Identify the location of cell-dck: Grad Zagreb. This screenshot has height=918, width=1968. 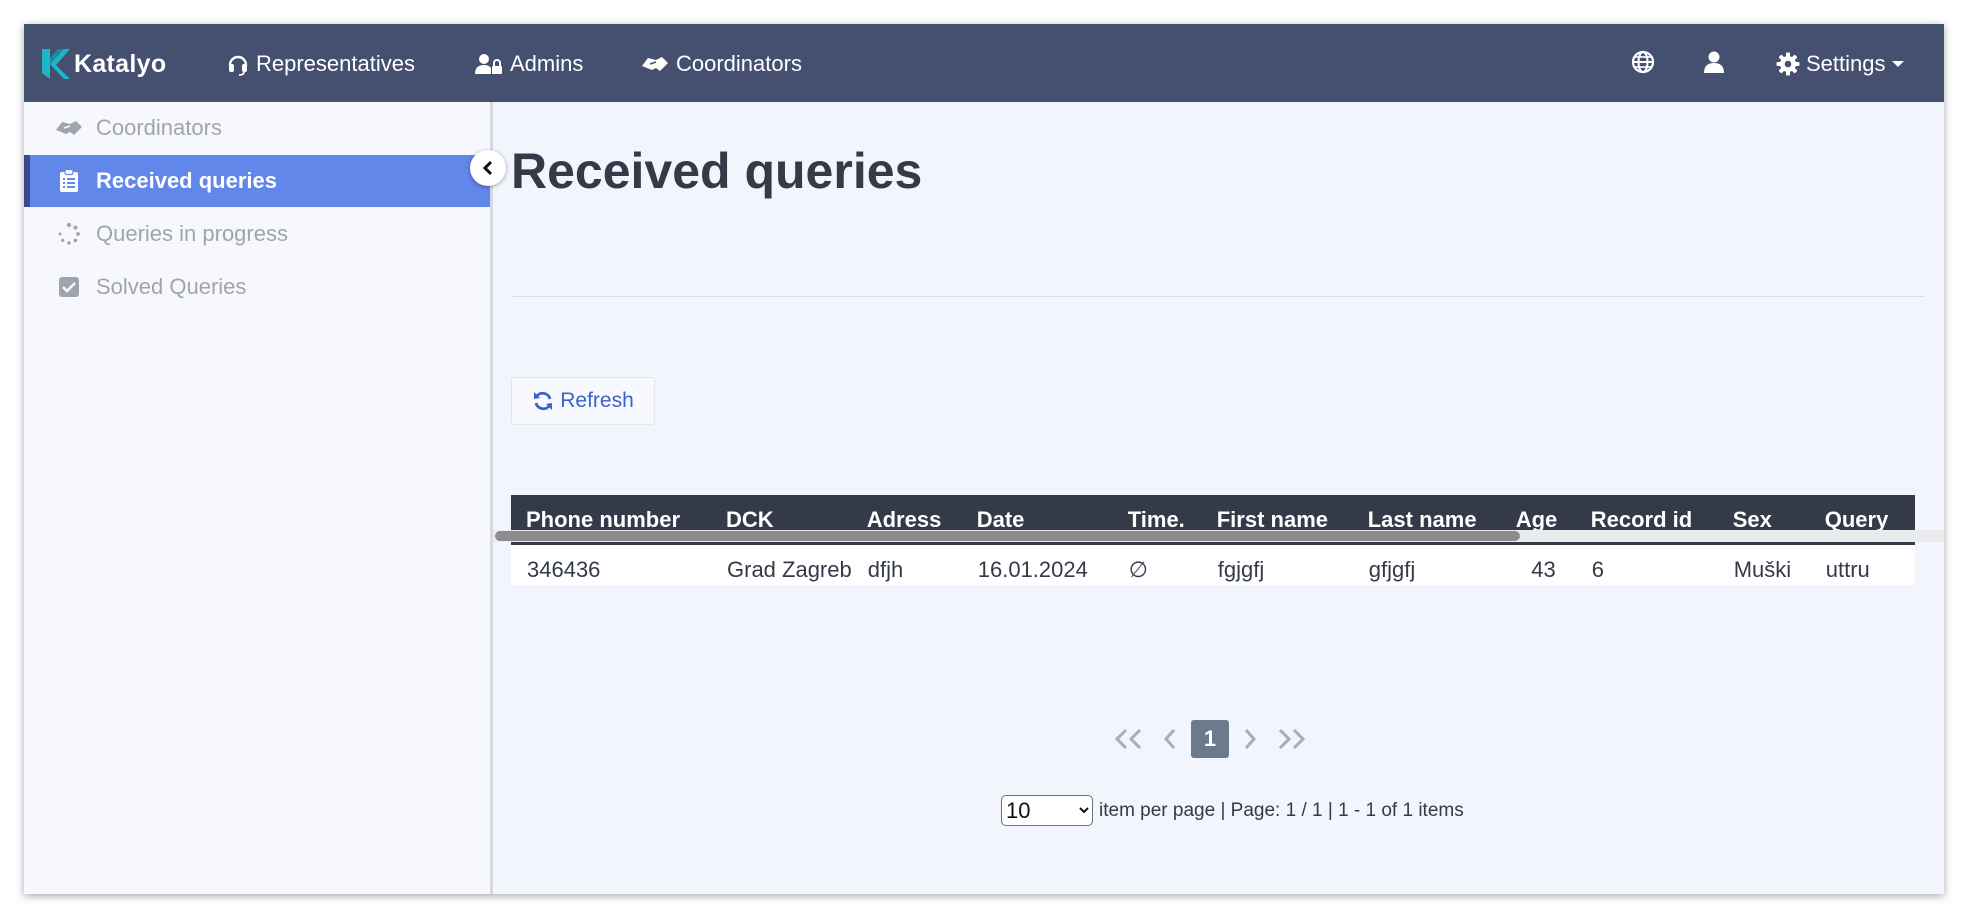
(781, 565).